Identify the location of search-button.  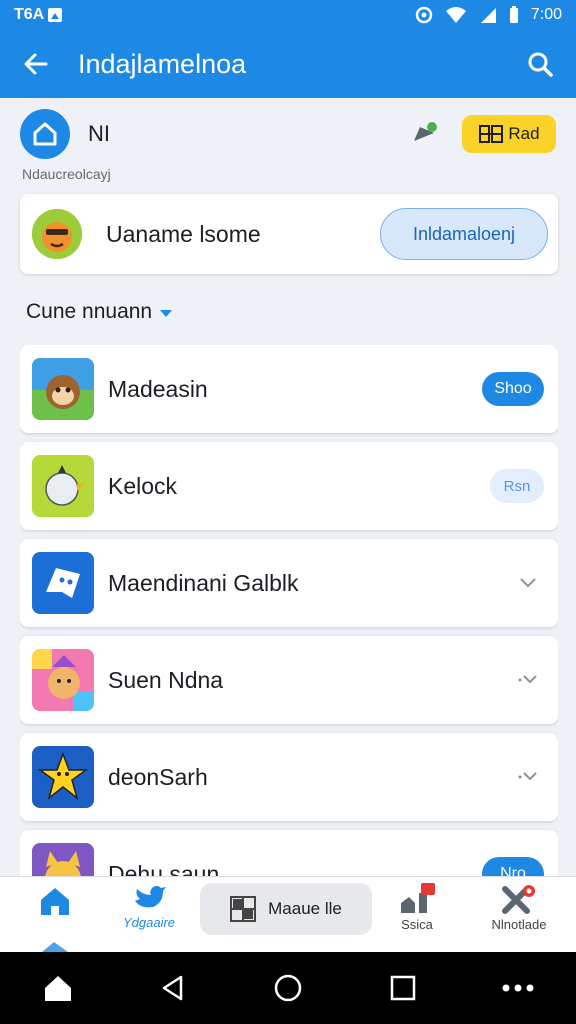
(540, 64).